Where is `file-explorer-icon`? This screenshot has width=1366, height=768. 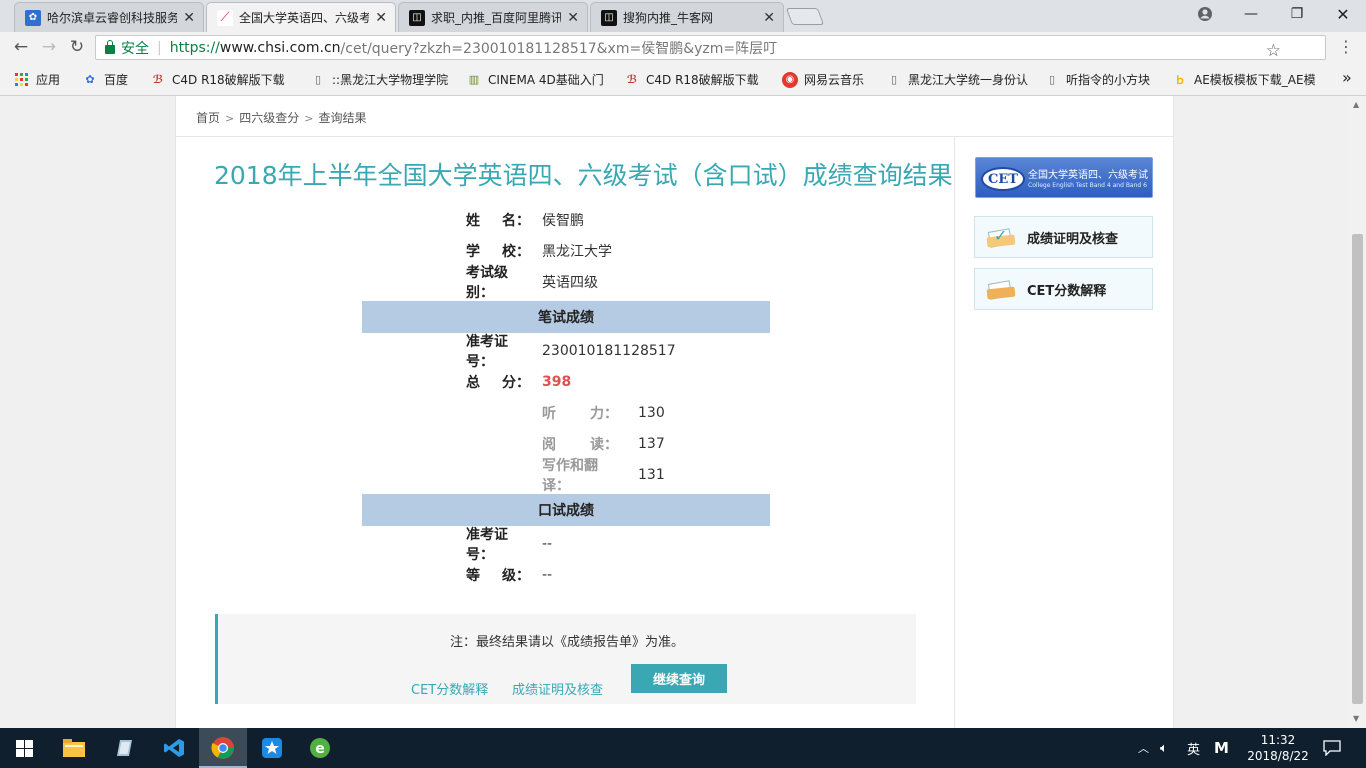
file-explorer-icon is located at coordinates (74, 748).